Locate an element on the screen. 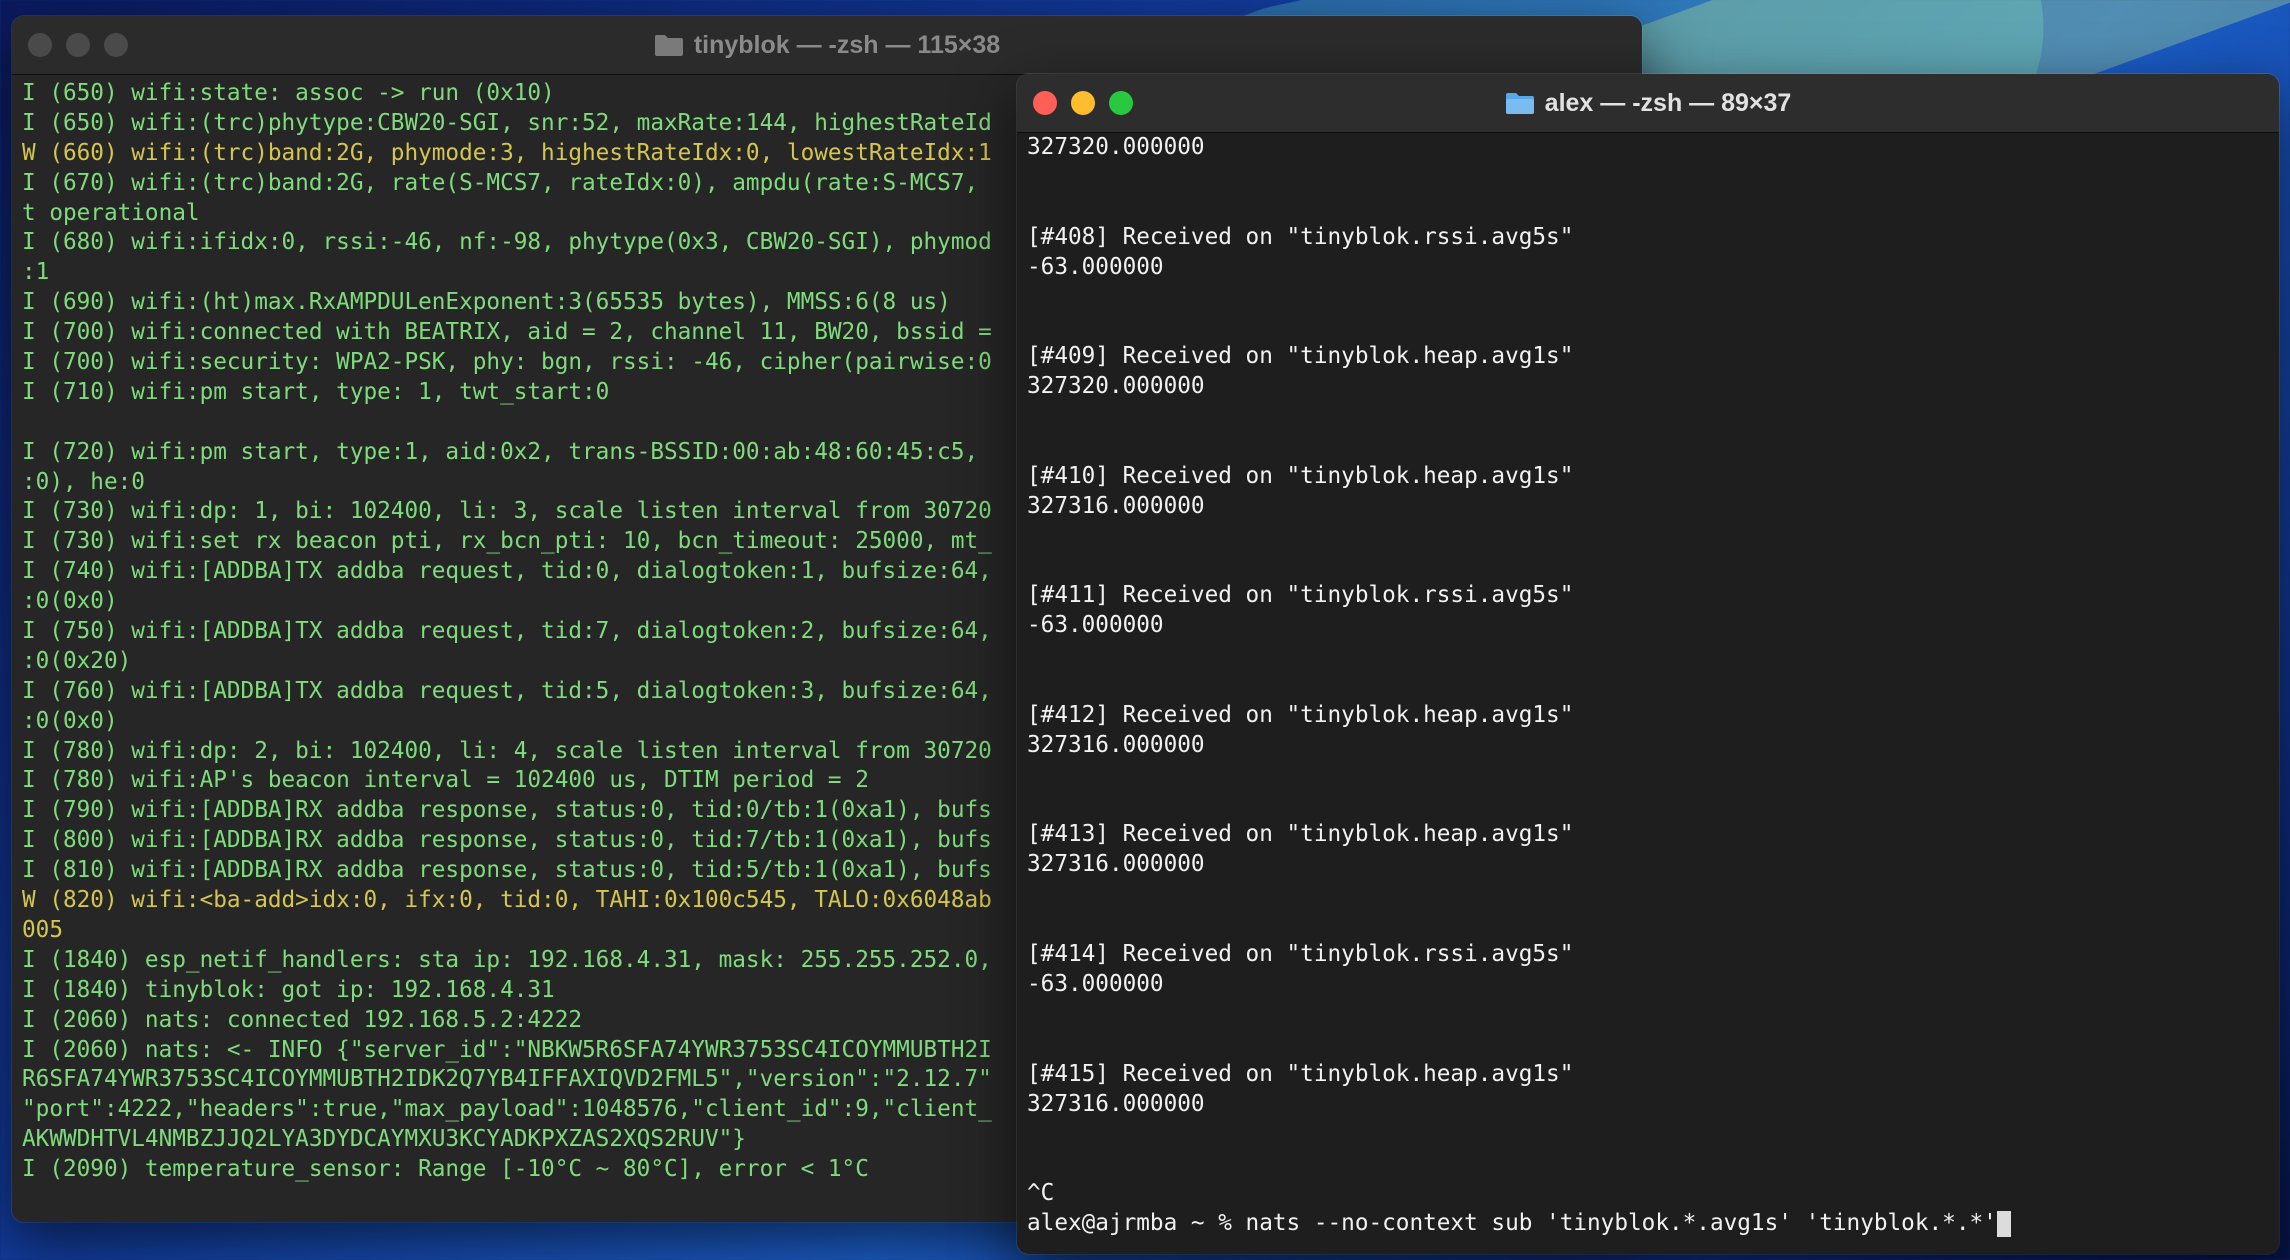 This screenshot has width=2290, height=1260. output-line: [#409] Received on "tinyblok.heap.avg1s" is located at coordinates (1300, 356).